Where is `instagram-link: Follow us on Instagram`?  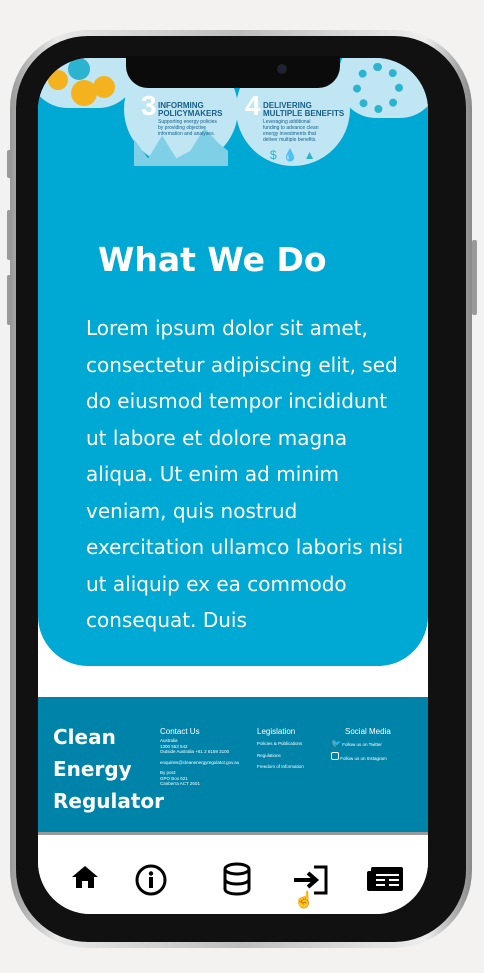
instagram-link: Follow us on Instagram is located at coordinates (361, 756).